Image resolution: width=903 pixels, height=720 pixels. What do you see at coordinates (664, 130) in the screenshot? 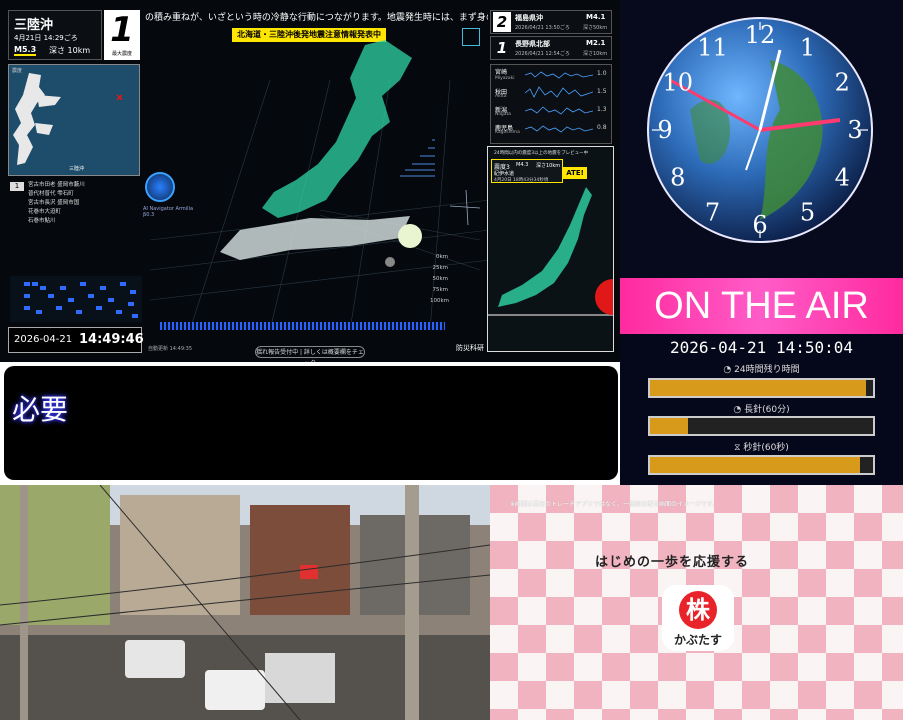
I see `clock-numeral: 9` at bounding box center [664, 130].